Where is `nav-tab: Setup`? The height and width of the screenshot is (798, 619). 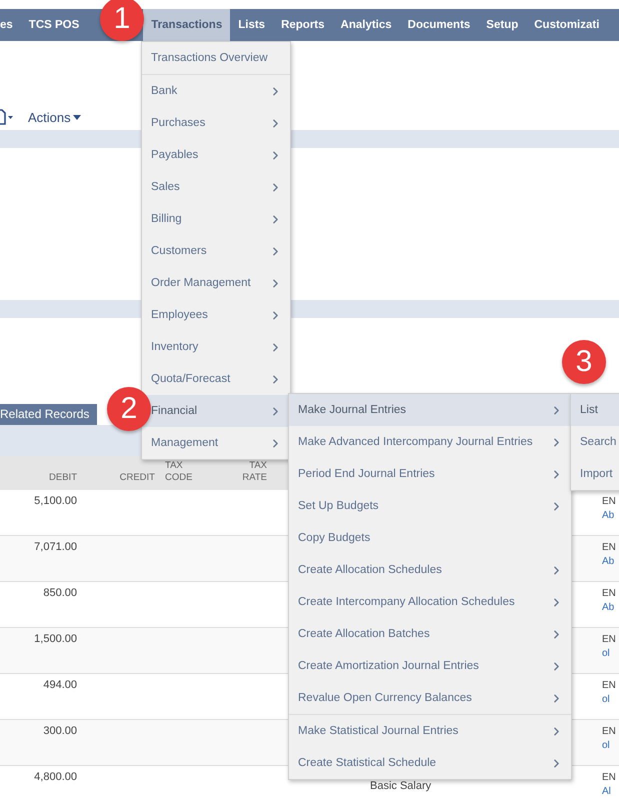 nav-tab: Setup is located at coordinates (502, 25).